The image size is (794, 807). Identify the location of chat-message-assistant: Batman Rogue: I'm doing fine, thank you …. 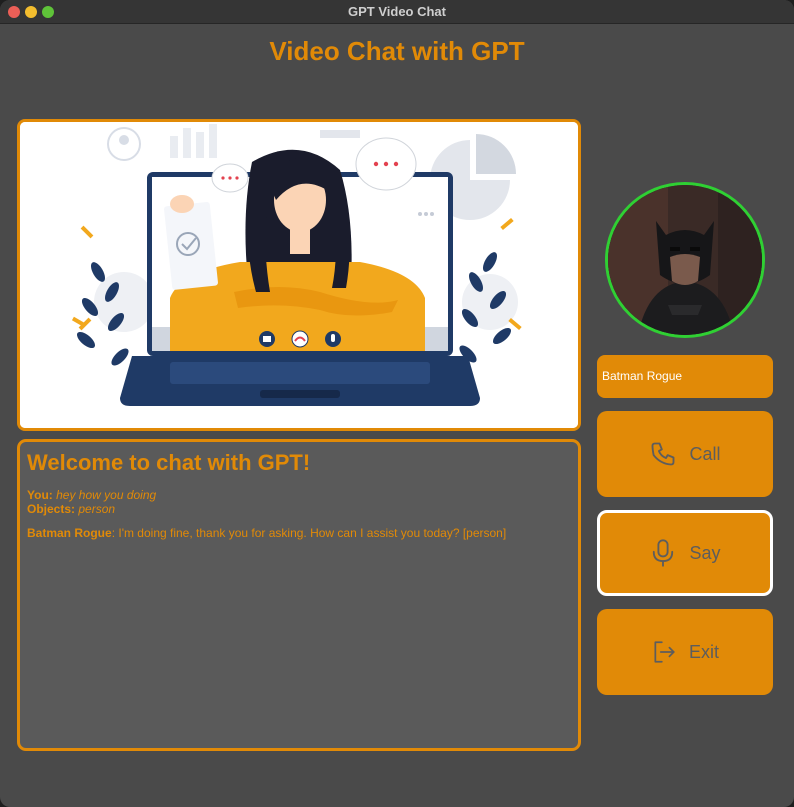
(299, 533).